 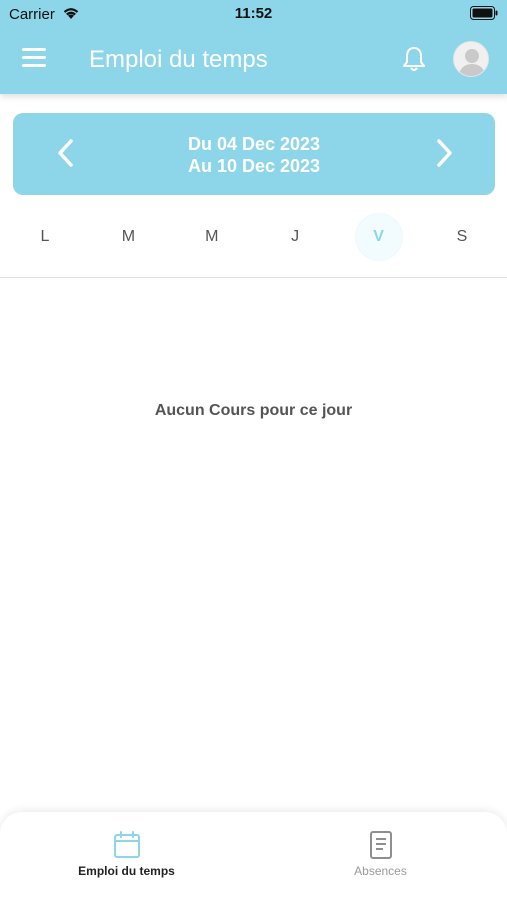 What do you see at coordinates (380, 871) in the screenshot?
I see `tab-label: Absences` at bounding box center [380, 871].